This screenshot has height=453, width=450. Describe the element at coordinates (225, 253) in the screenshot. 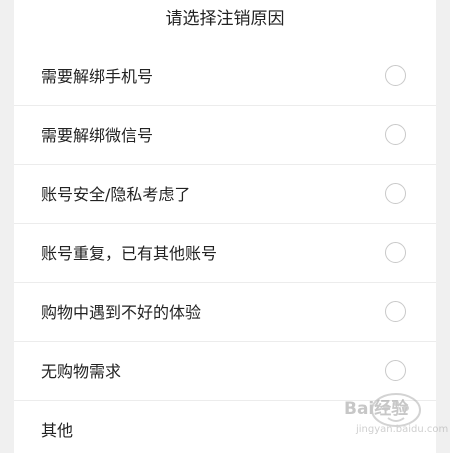

I see `reason-option-duplicate-account: 账号重复，已有其他账号` at that location.